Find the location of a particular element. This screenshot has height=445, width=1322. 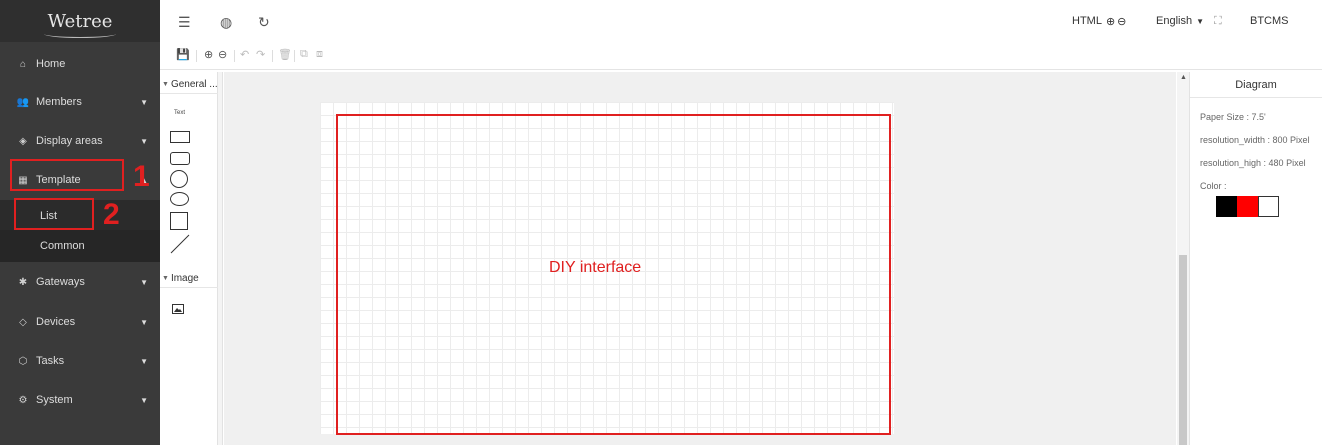

shapes-panel: ▼ General ... Text ▼ Image is located at coordinates (189, 258).